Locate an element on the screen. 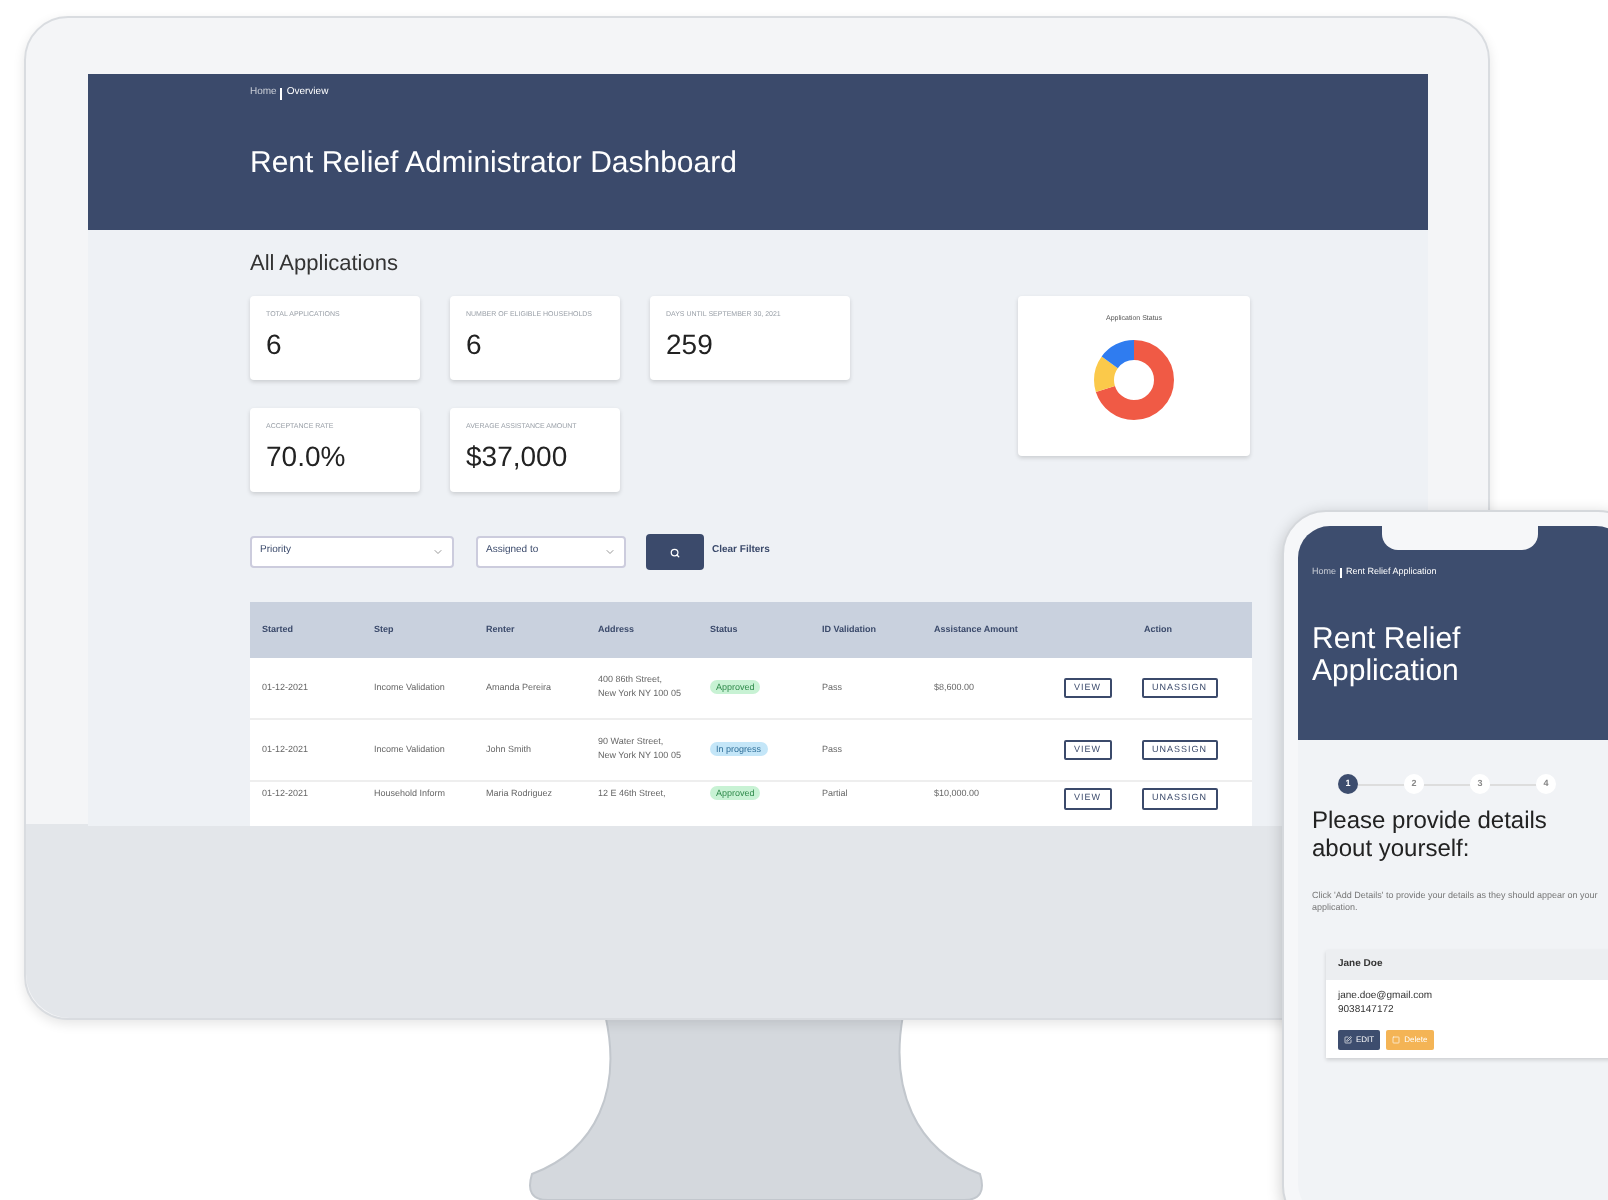 The width and height of the screenshot is (1608, 1200). donut-chart-drawing is located at coordinates (1134, 379).